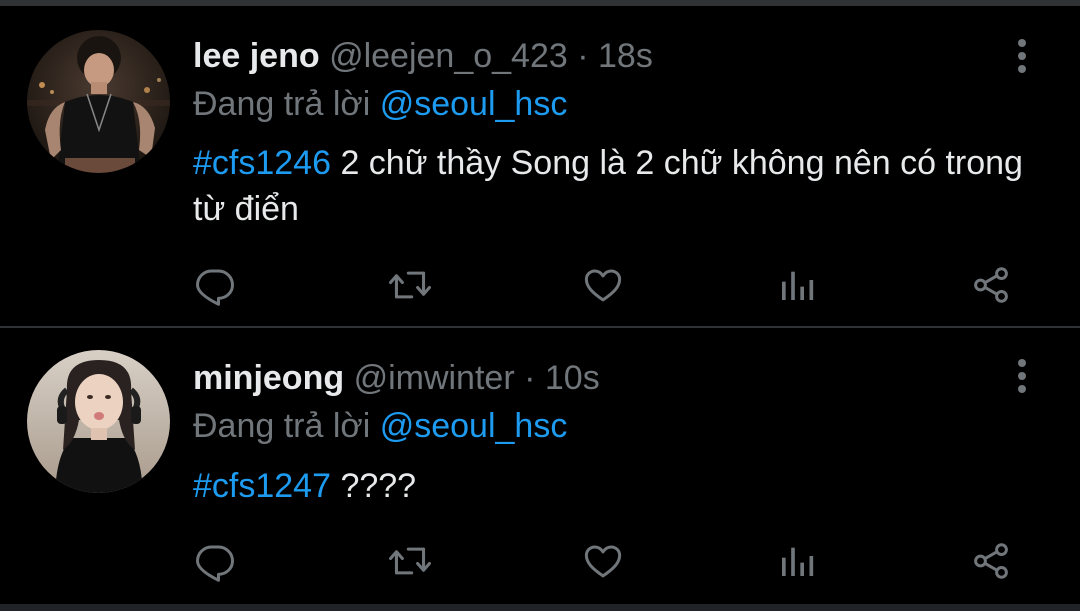 The image size is (1080, 611). I want to click on timestamp: 18s, so click(625, 56).